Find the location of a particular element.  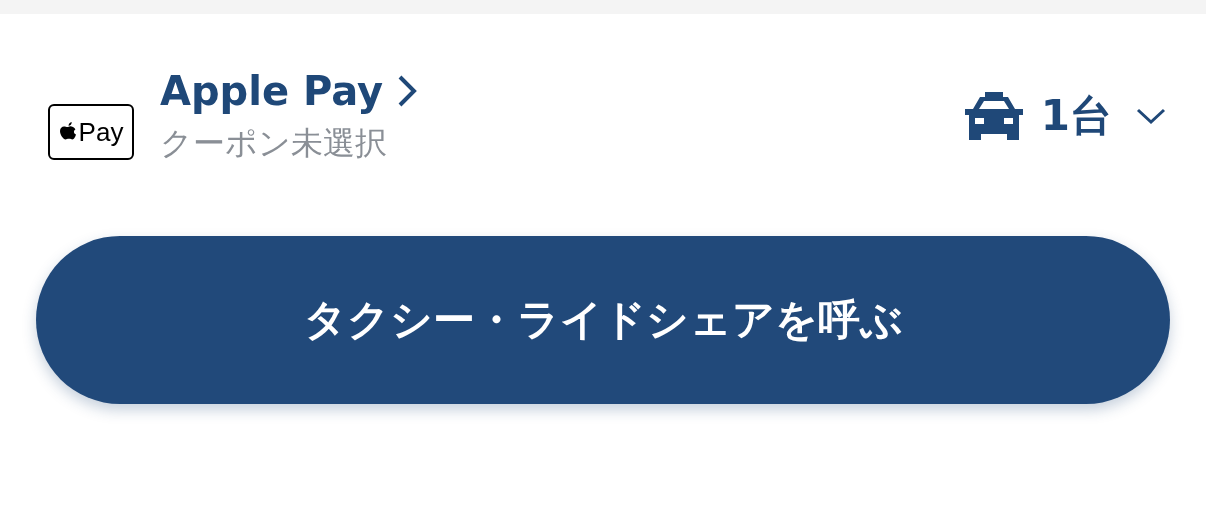

badge-text: Pay is located at coordinates (101, 132).